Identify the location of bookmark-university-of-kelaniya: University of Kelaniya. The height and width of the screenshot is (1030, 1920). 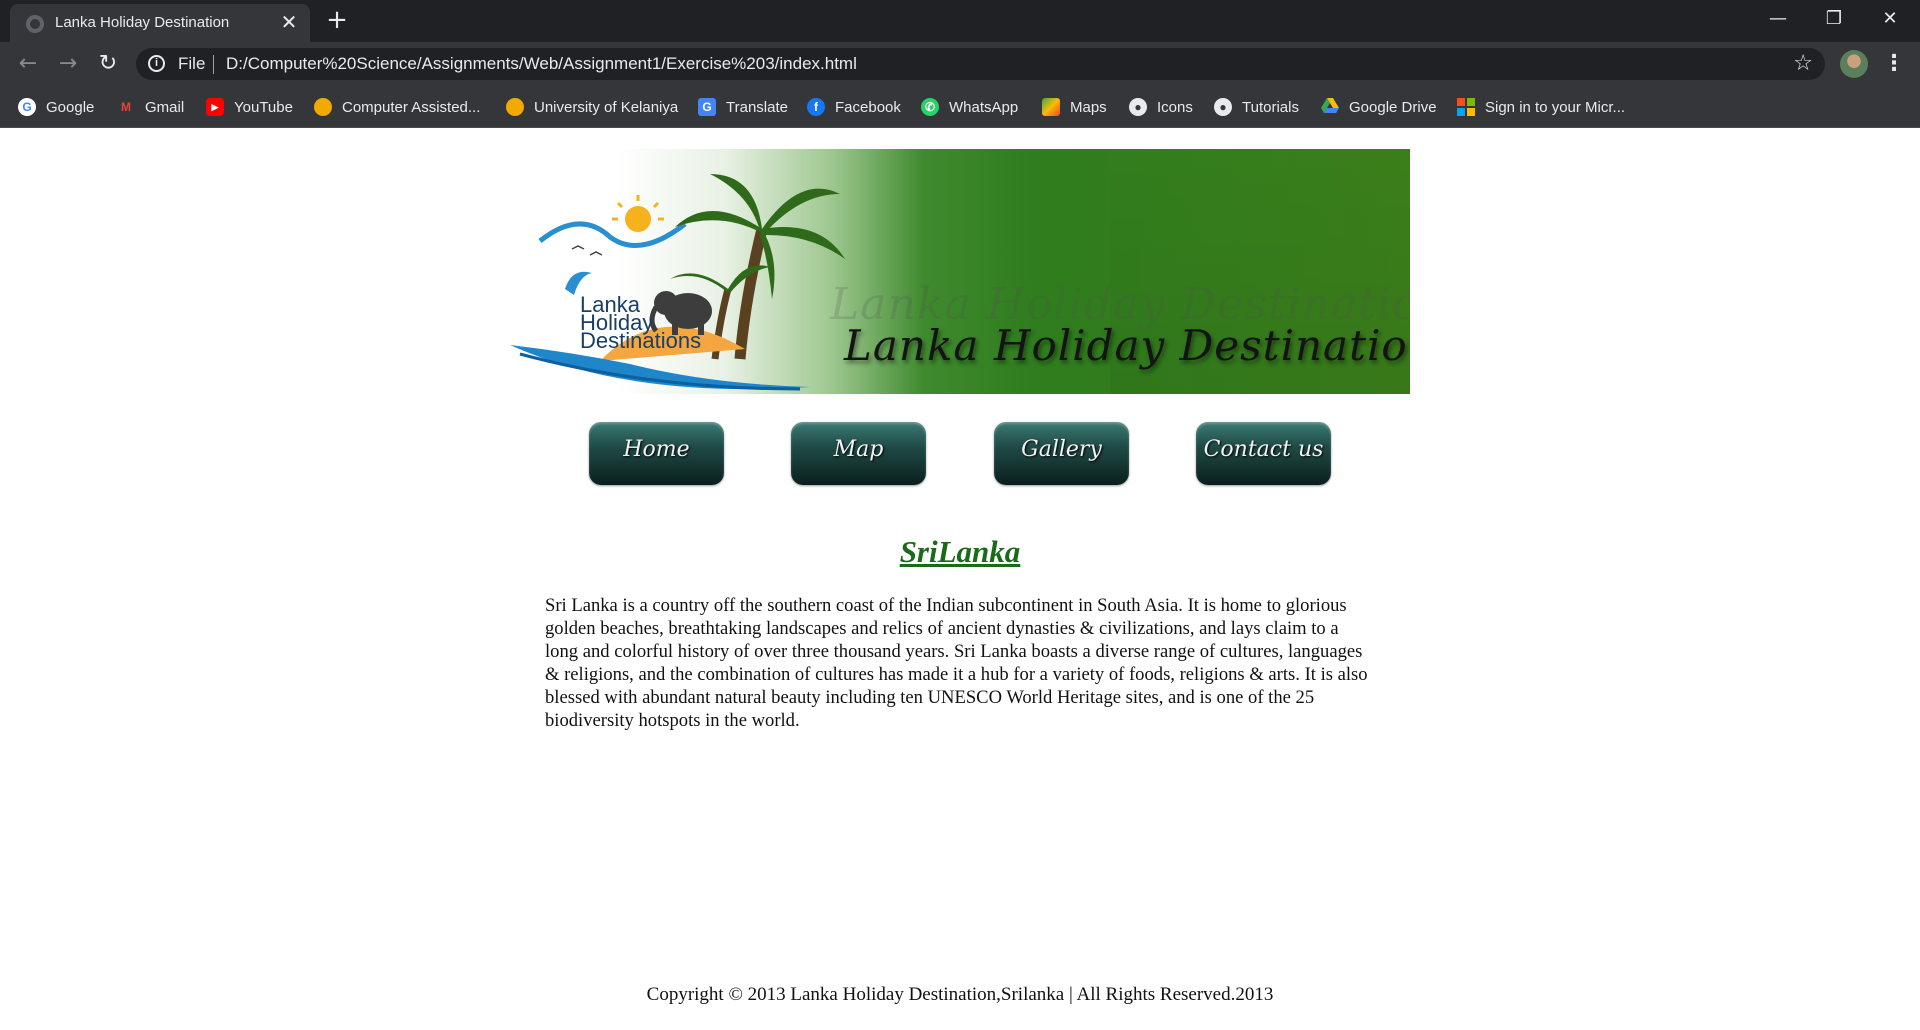
(592, 107).